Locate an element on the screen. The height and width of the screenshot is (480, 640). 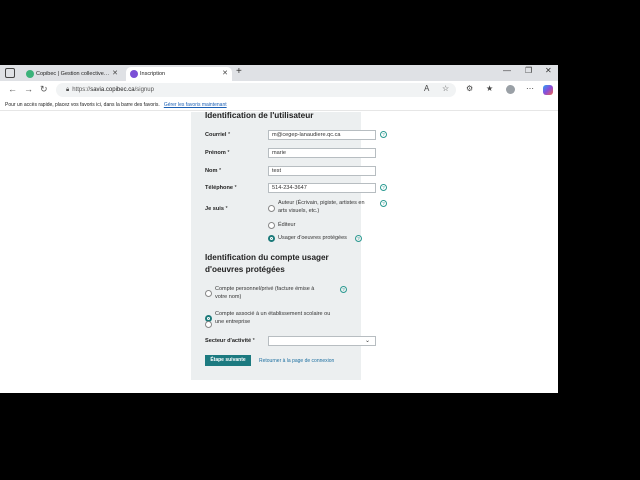
lastname-label: Nom * is located at coordinates (213, 171).